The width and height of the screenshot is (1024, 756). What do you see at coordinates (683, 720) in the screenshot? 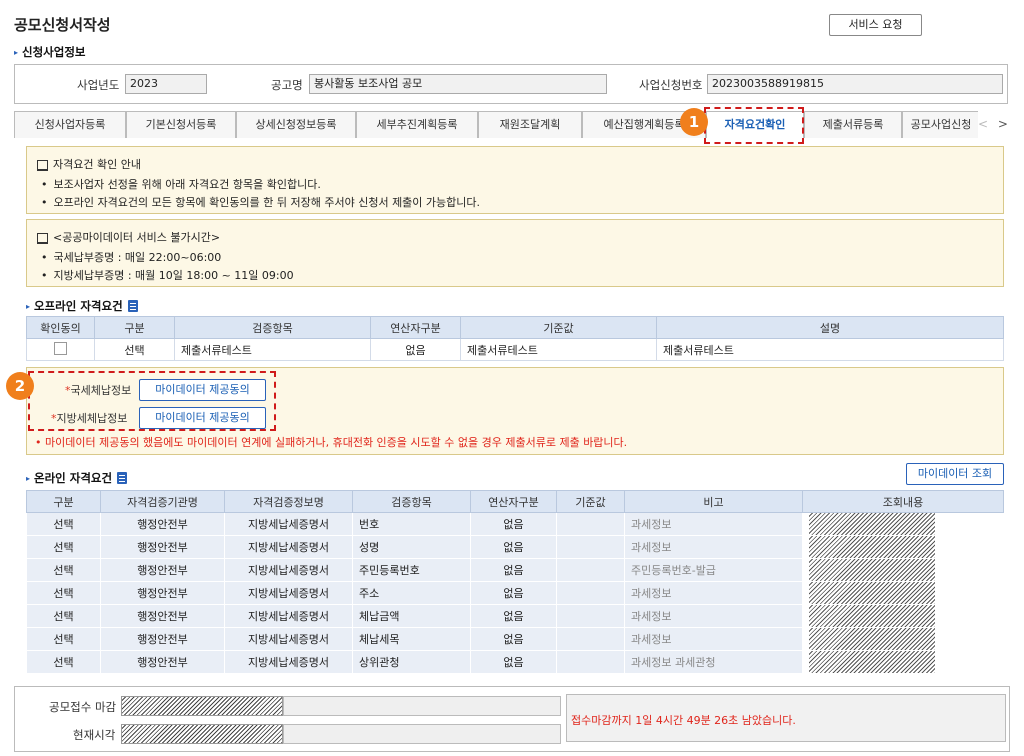
I see `countdown-text: 접수마감까지 1일 4시간 49분 26초 남았습니다.` at bounding box center [683, 720].